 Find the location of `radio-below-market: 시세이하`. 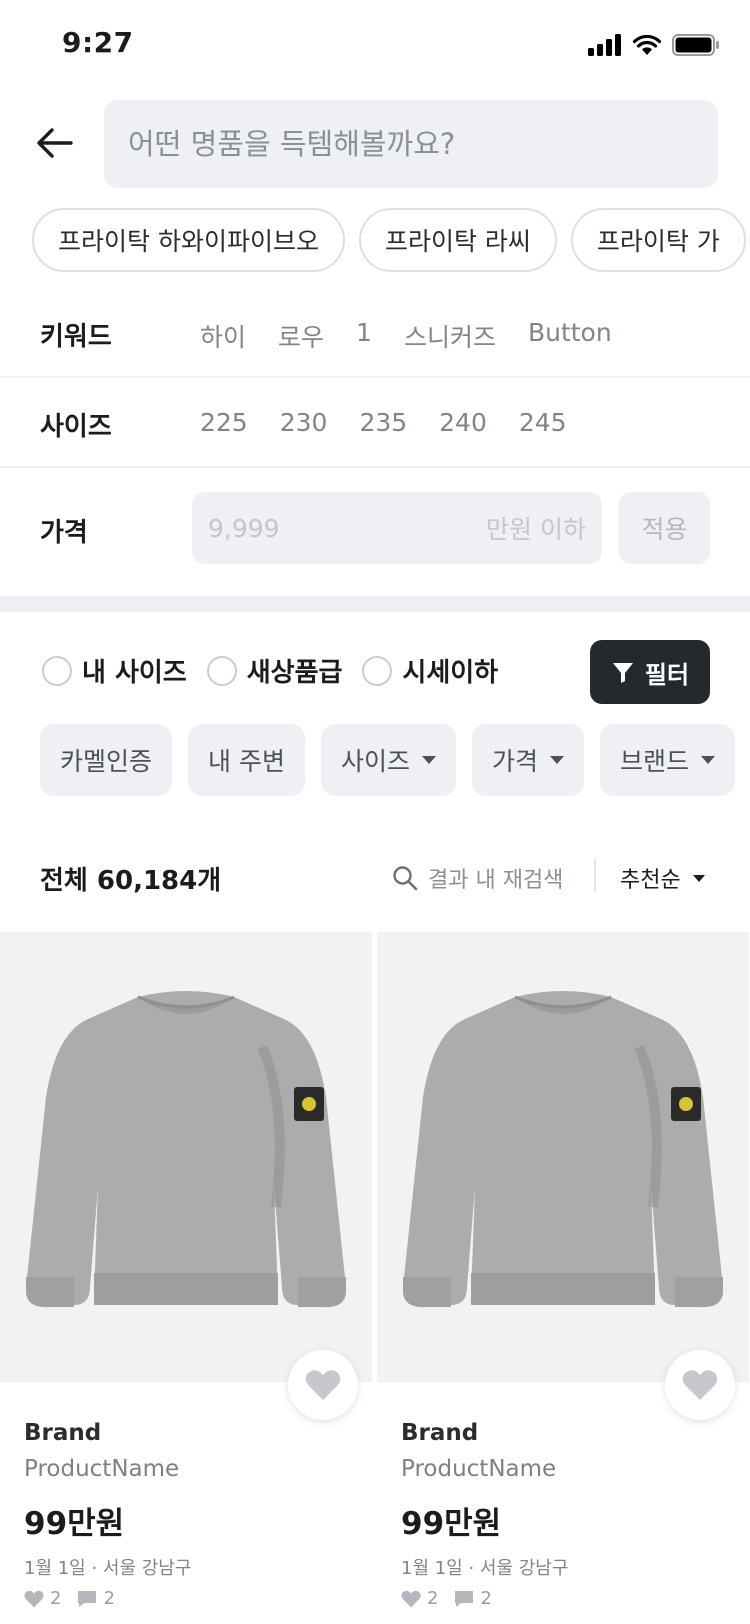

radio-below-market: 시세이하 is located at coordinates (430, 670).